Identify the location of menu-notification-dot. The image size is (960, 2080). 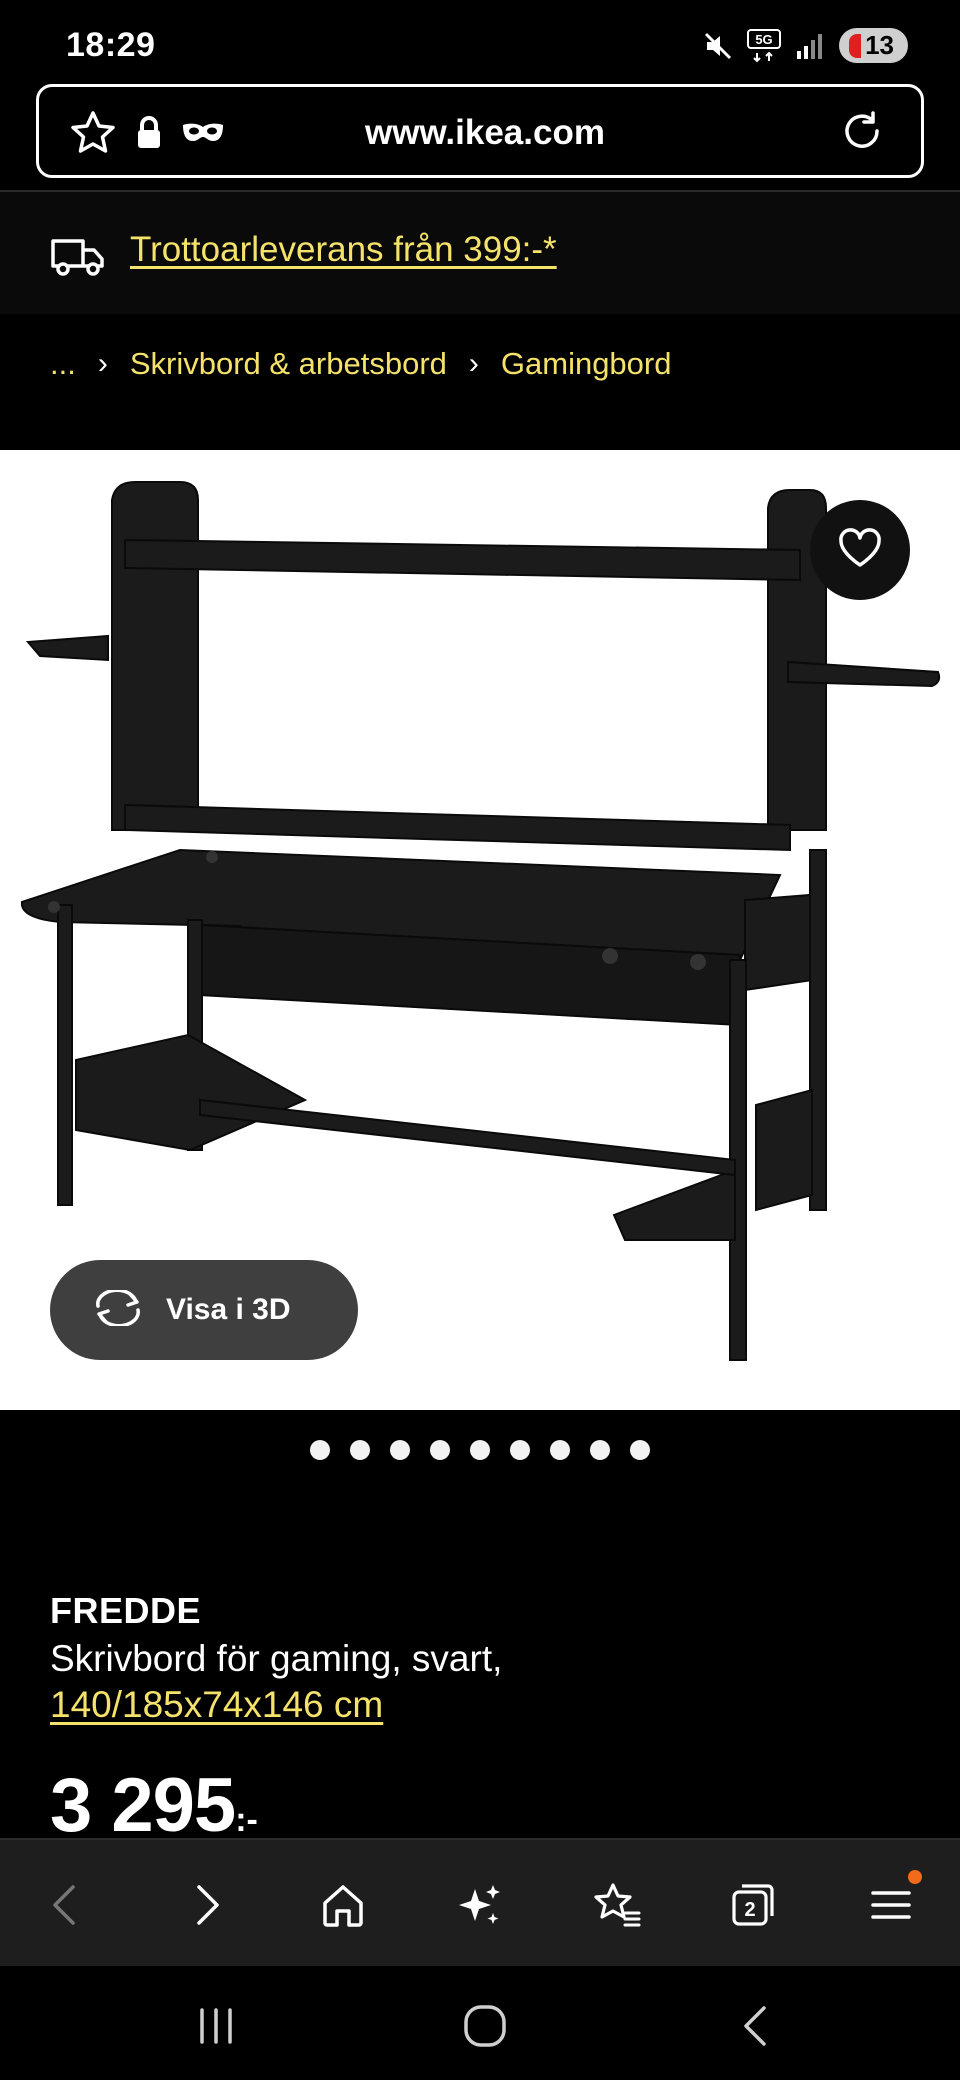
(915, 1877).